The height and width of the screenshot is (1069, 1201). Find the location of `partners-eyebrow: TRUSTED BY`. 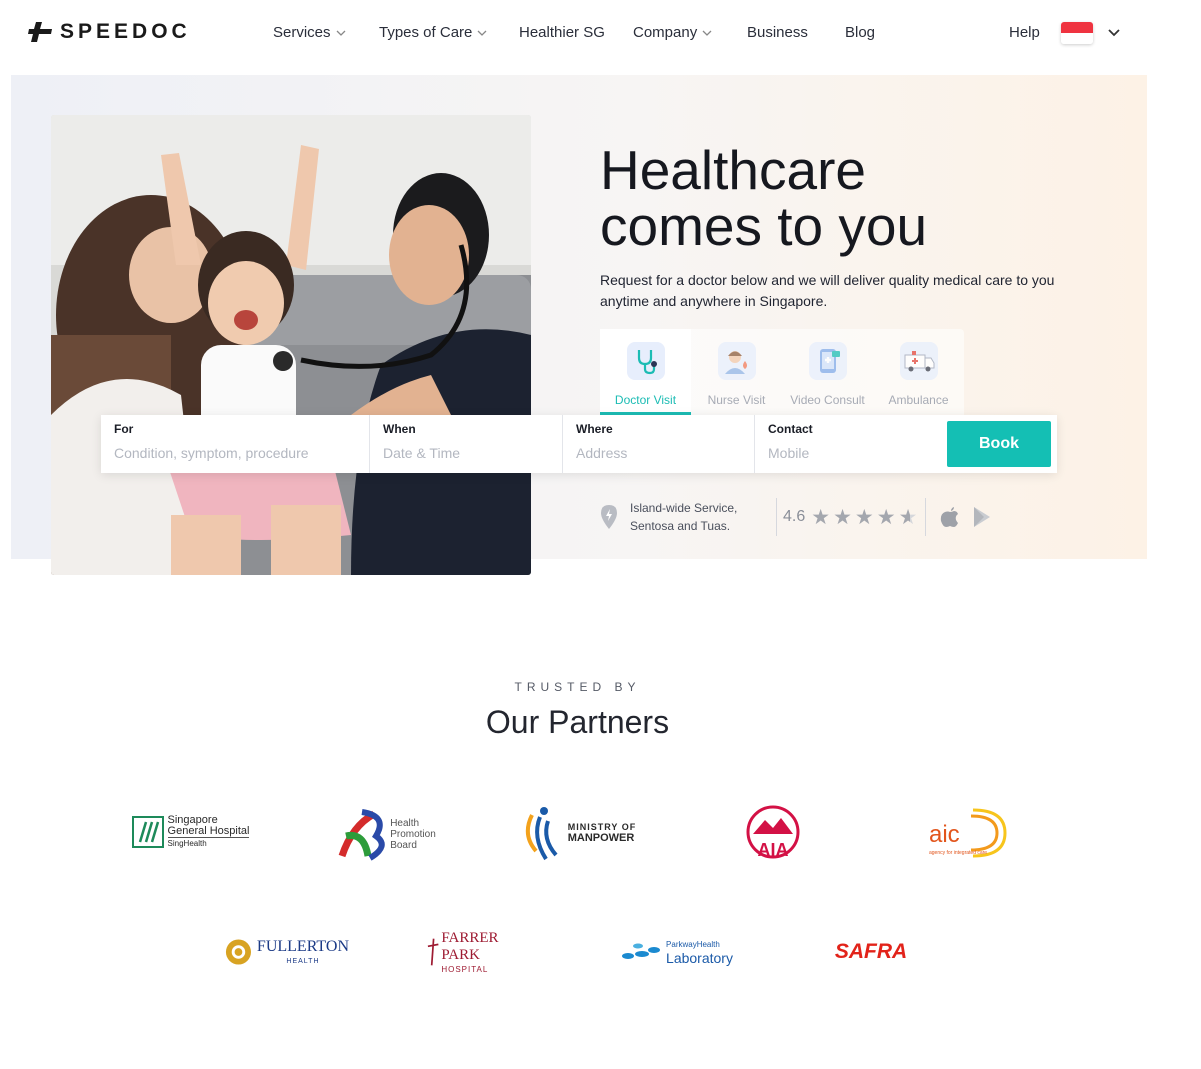

partners-eyebrow: TRUSTED BY is located at coordinates (577, 687).